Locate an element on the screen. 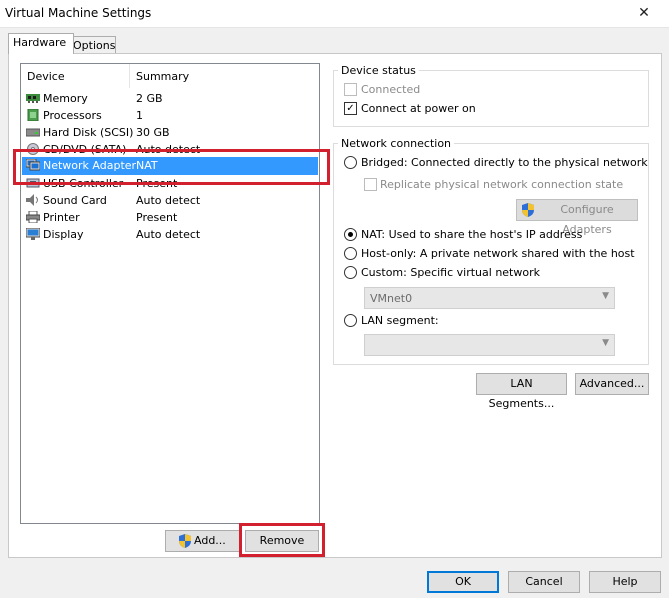  connect-at-power-on-label: Connect at power on is located at coordinates (418, 108).